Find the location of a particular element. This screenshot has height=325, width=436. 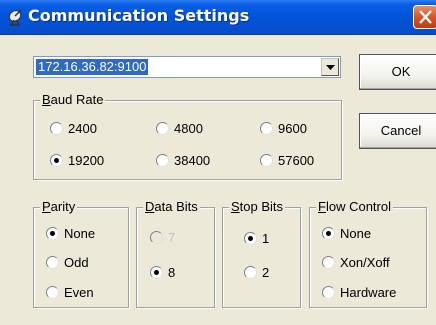

data-bits-label: Data Bits is located at coordinates (171, 207).